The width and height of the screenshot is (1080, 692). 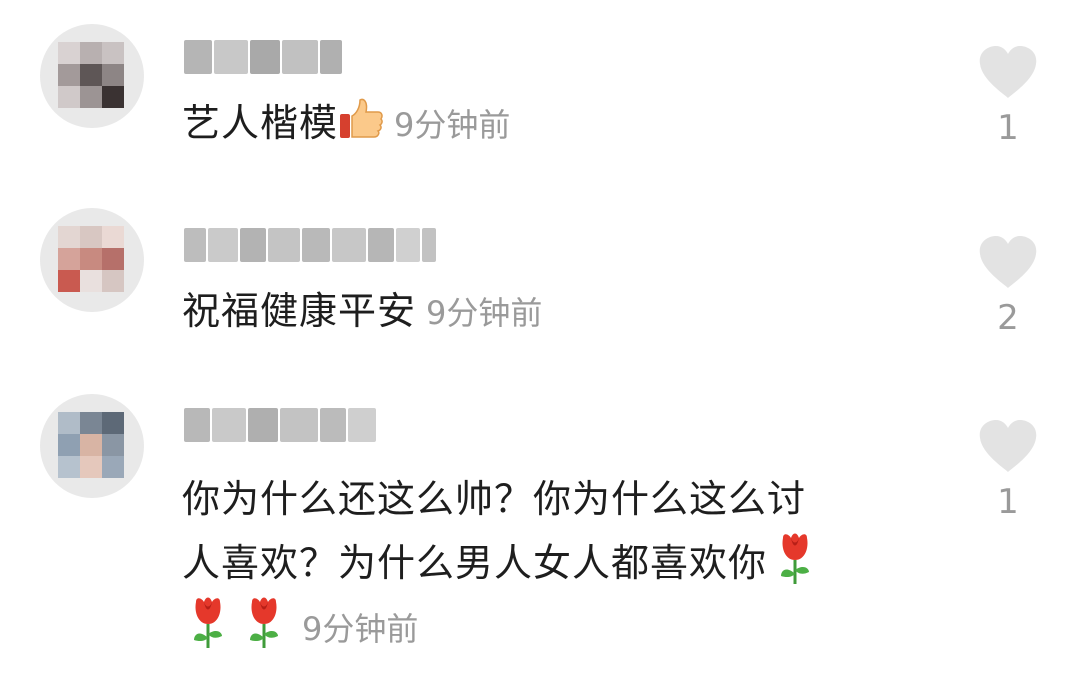 What do you see at coordinates (502, 627) in the screenshot?
I see `comment-line-3: 9分钟前` at bounding box center [502, 627].